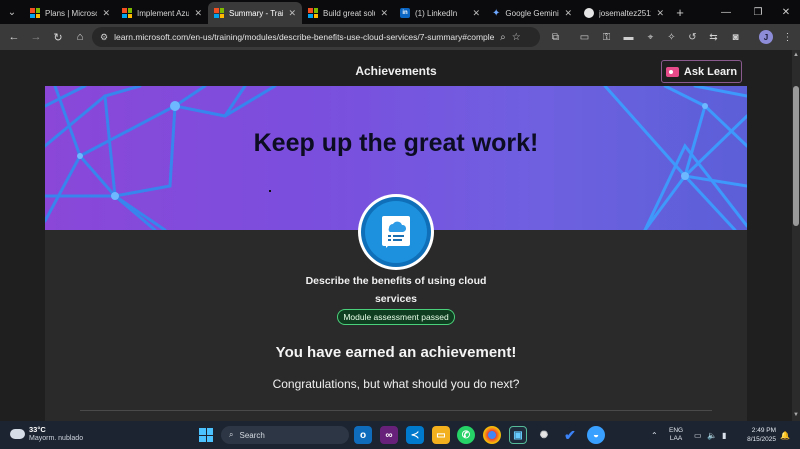 This screenshot has height=449, width=800. What do you see at coordinates (671, 37) in the screenshot?
I see `sparkle-icon: ✧` at bounding box center [671, 37].